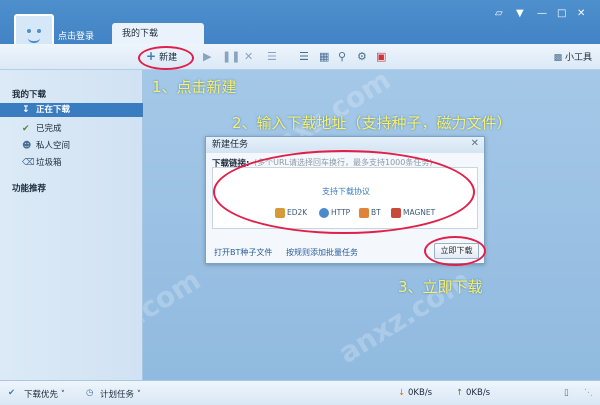 Image resolution: width=600 pixels, height=405 pixels. What do you see at coordinates (49, 129) in the screenshot?
I see `sidebar-item-label: 已完成` at bounding box center [49, 129].